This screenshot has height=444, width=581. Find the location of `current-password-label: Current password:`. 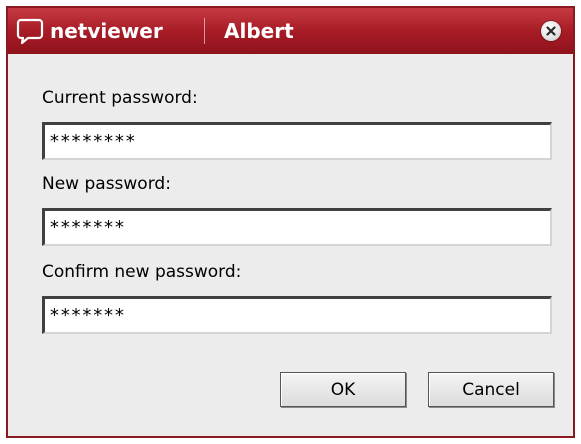

current-password-label: Current password: is located at coordinates (120, 98).